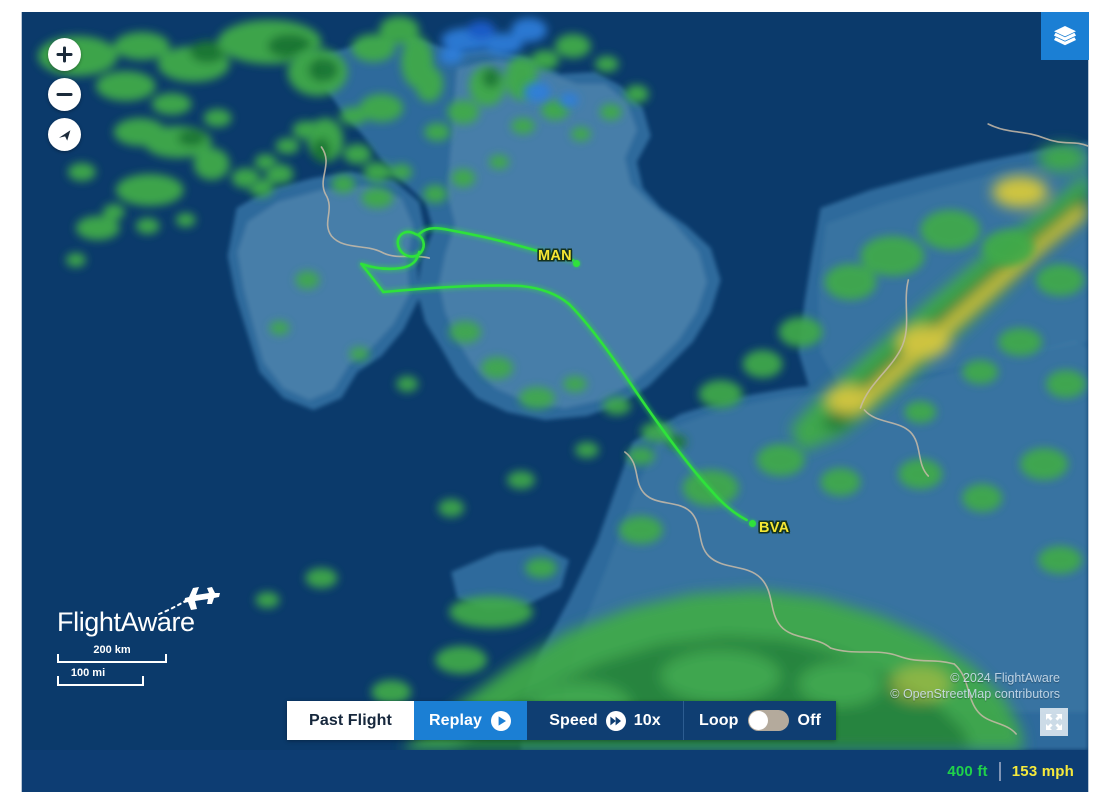  What do you see at coordinates (967, 771) in the screenshot?
I see `altitude-readout: 400 ft` at bounding box center [967, 771].